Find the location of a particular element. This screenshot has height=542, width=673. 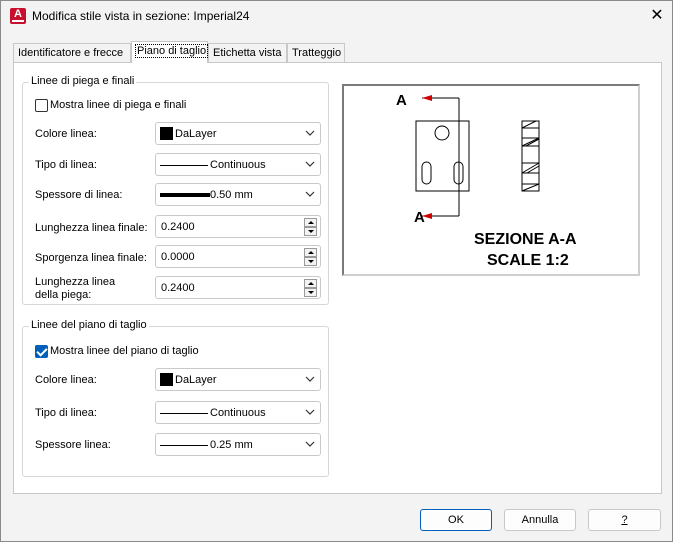

bend-line-type-dropdown: Continuous is located at coordinates (238, 164).